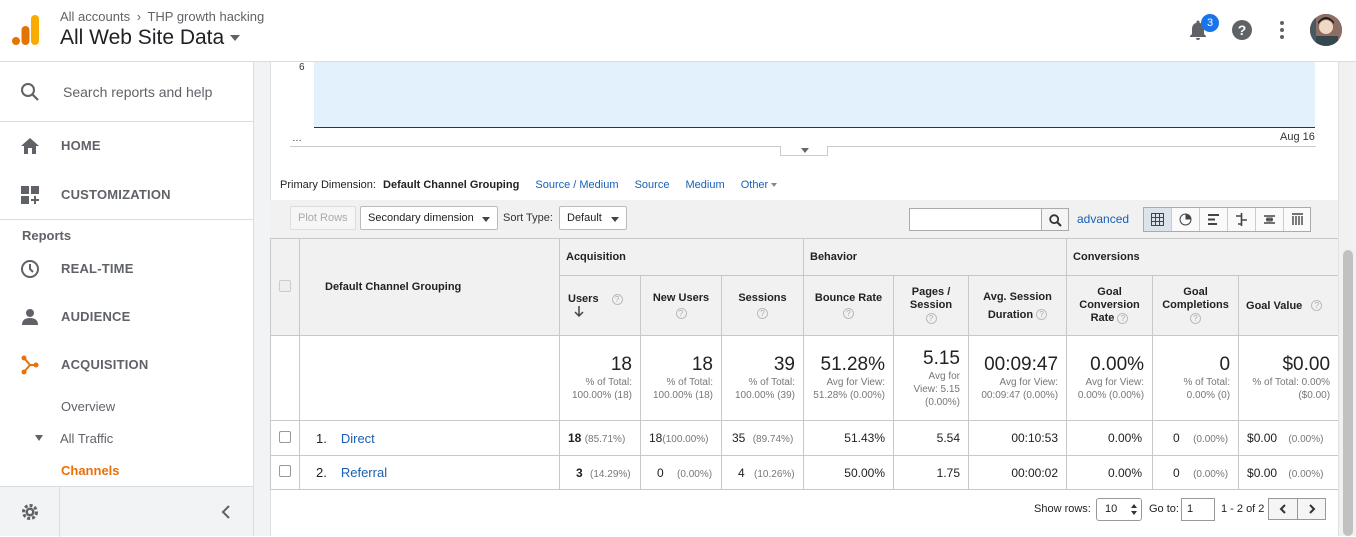 Image resolution: width=1356 pixels, height=537 pixels. I want to click on divider, so click(126, 219).